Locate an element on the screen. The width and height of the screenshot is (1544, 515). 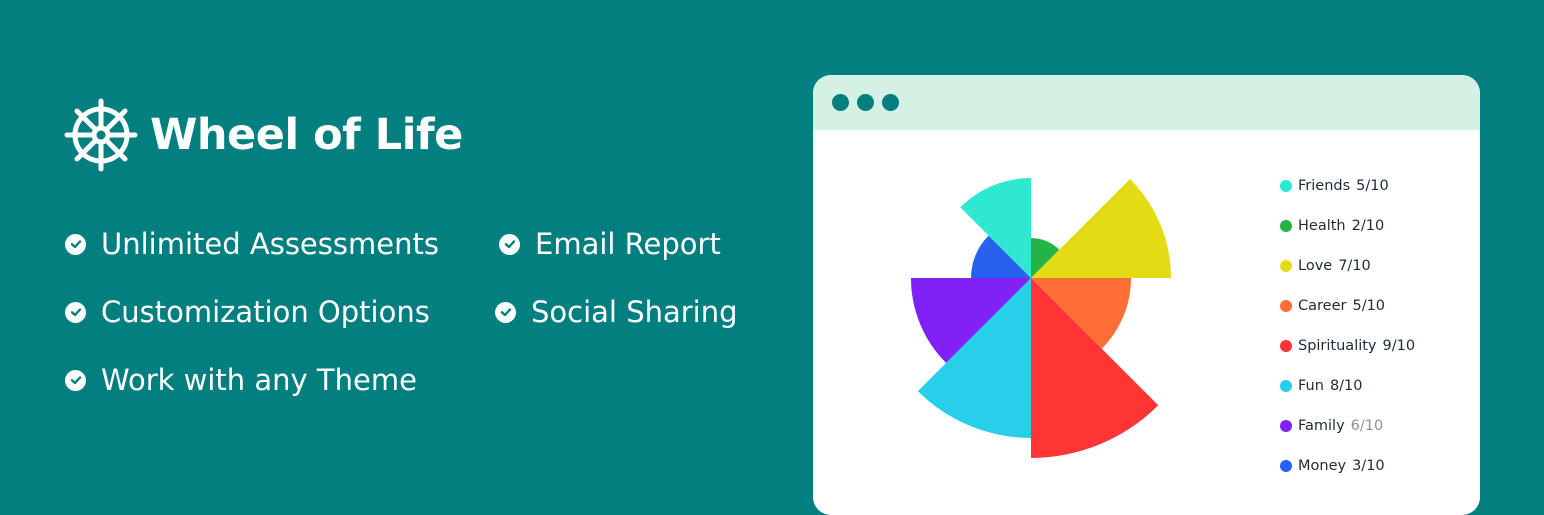
legend-score: 9/10 is located at coordinates (1399, 346).